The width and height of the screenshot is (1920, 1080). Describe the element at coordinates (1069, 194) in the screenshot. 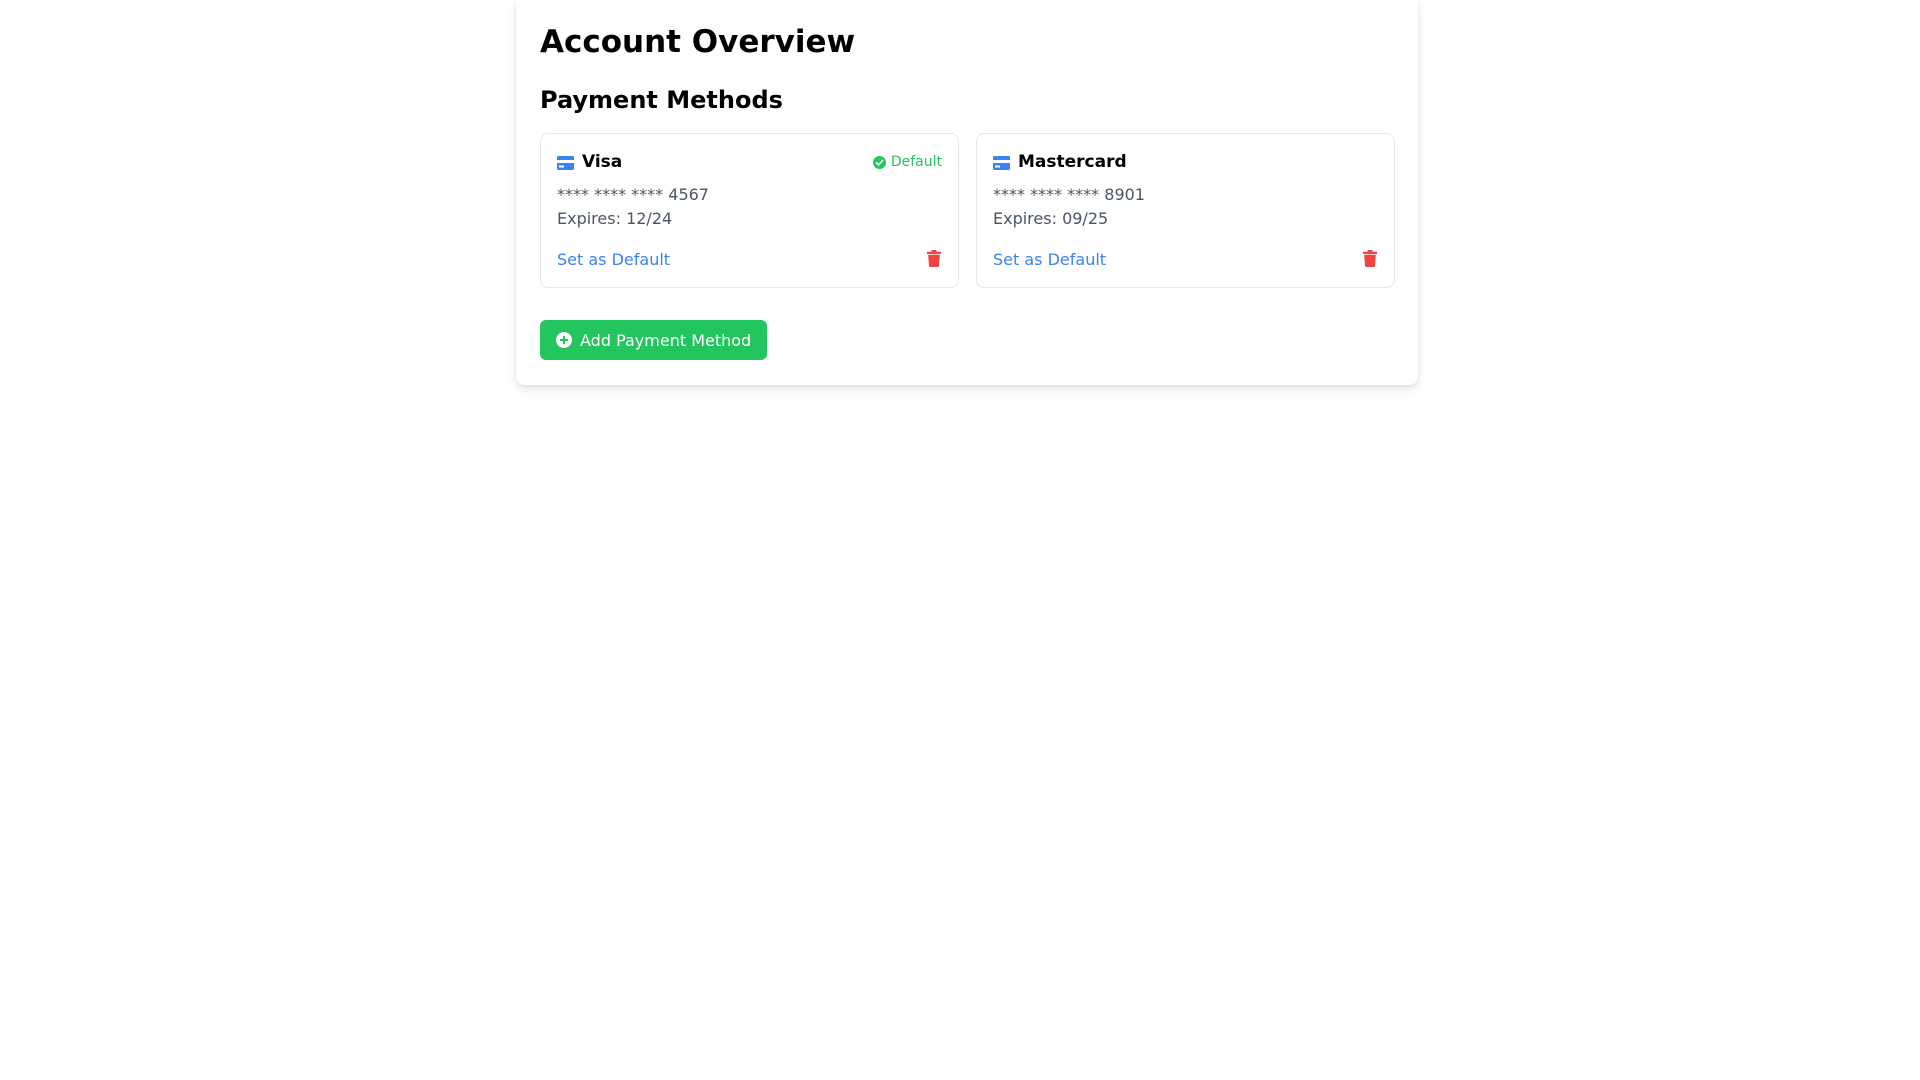

I see `card-number: **** **** **** 8901` at that location.